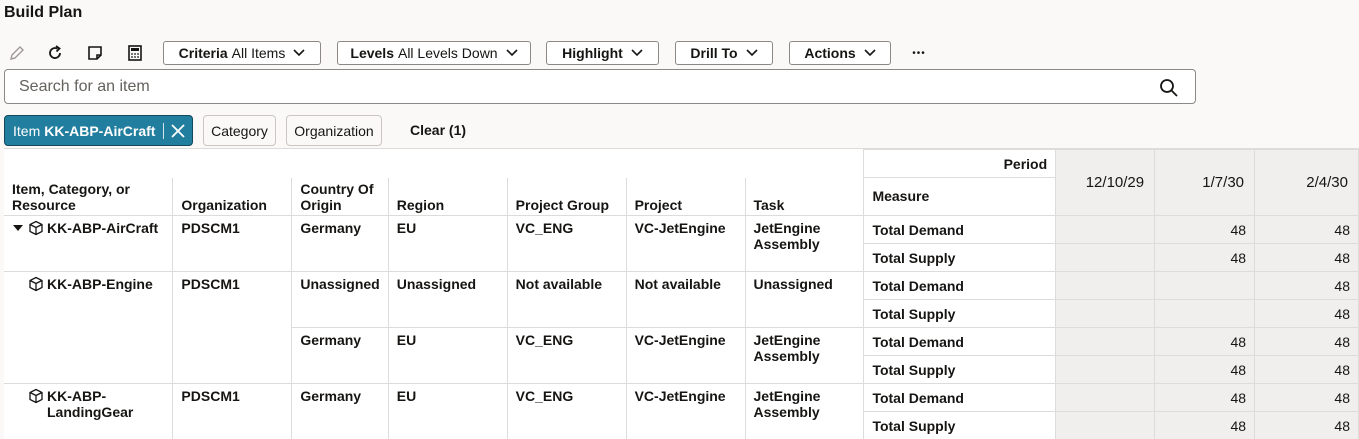 The image size is (1359, 439). I want to click on search-icon, so click(1169, 88).